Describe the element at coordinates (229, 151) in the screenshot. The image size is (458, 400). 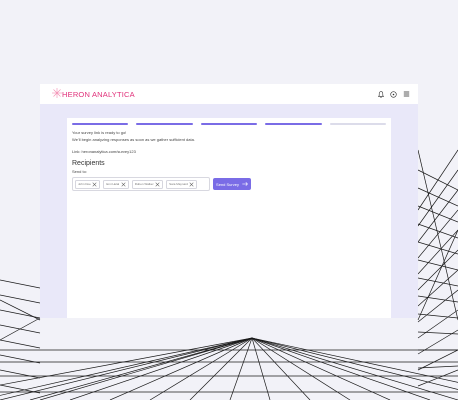
I see `survey-link-text: Link: heronanalytica.com/survey123` at that location.